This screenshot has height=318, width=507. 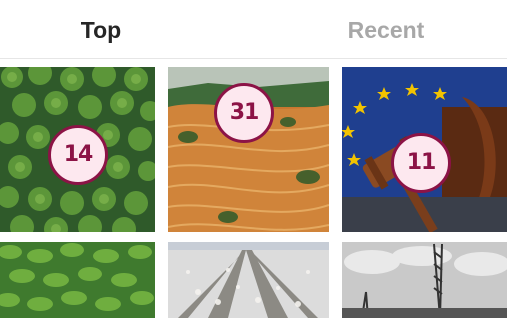 I want to click on post-count-badge: 14, so click(x=78, y=155).